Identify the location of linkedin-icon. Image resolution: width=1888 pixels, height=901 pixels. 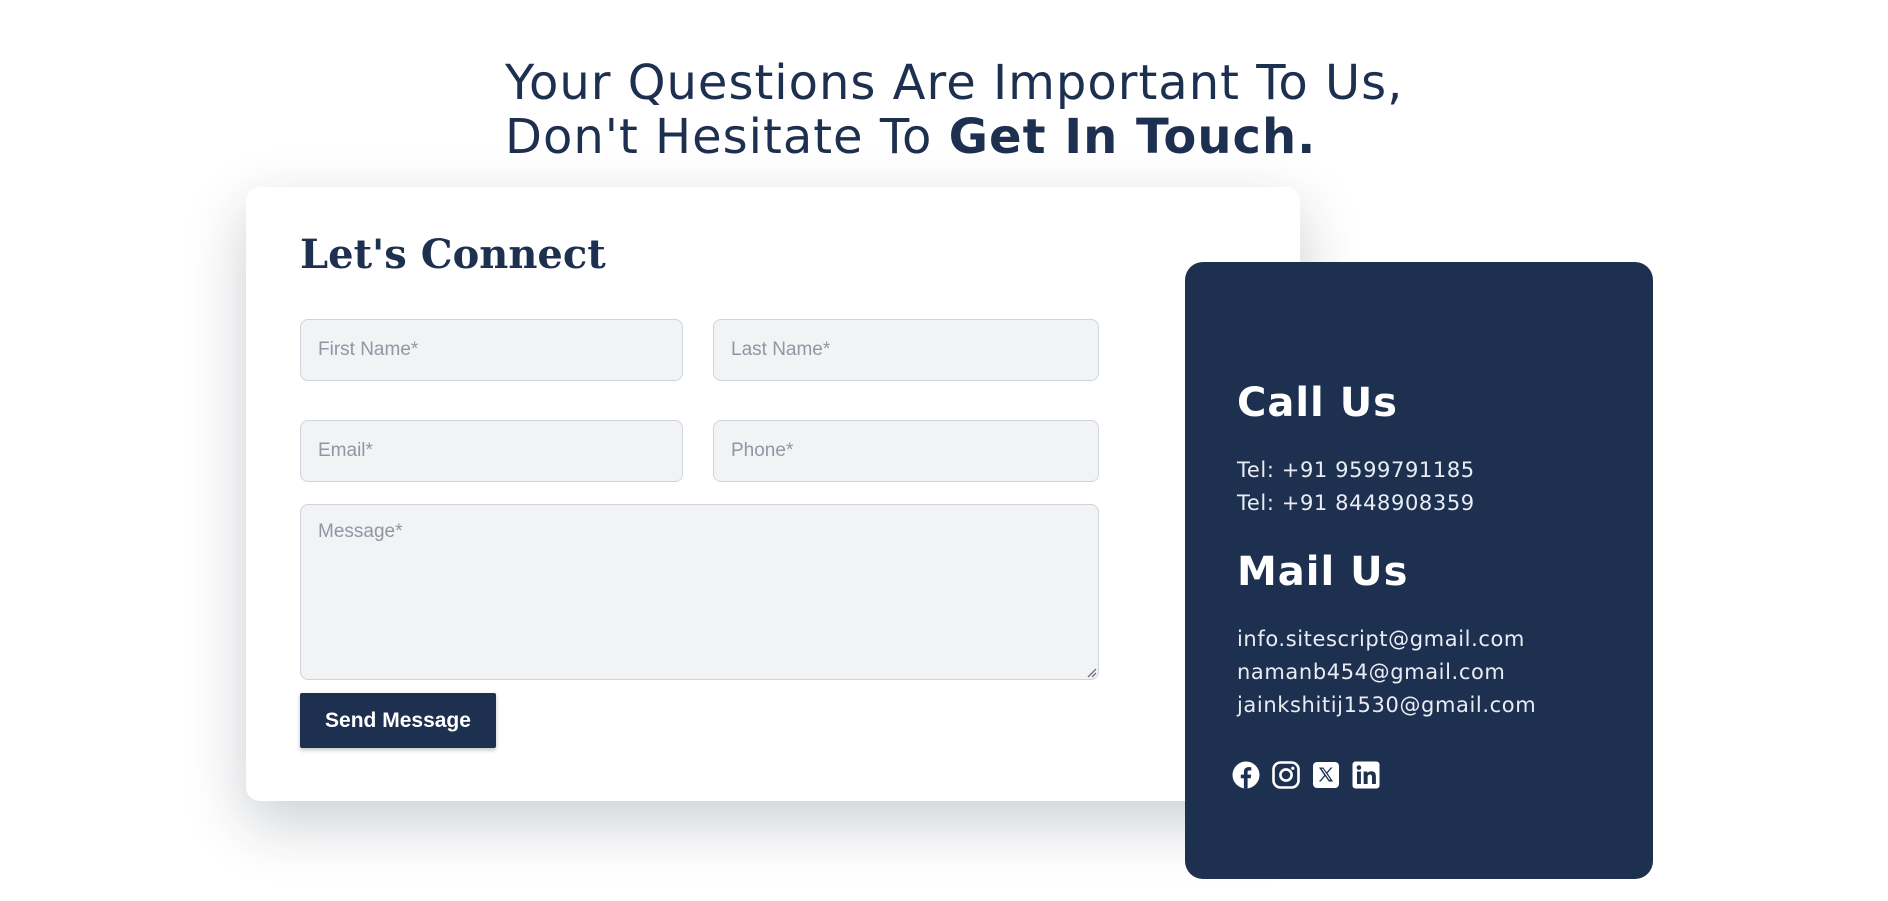
(1366, 775).